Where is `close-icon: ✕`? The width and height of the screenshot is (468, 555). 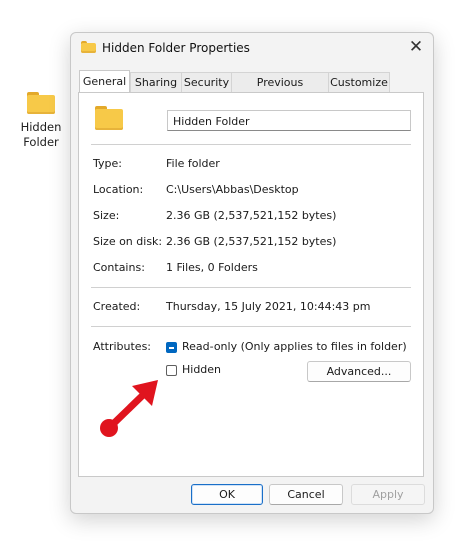
close-icon: ✕ is located at coordinates (416, 48).